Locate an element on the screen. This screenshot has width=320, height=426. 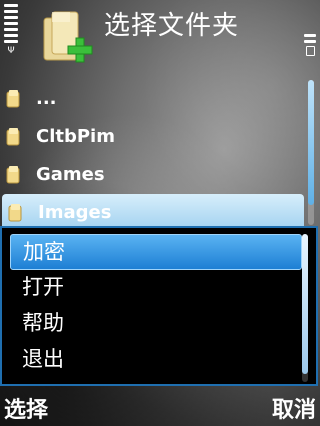
battery-icon is located at coordinates (310, 51).